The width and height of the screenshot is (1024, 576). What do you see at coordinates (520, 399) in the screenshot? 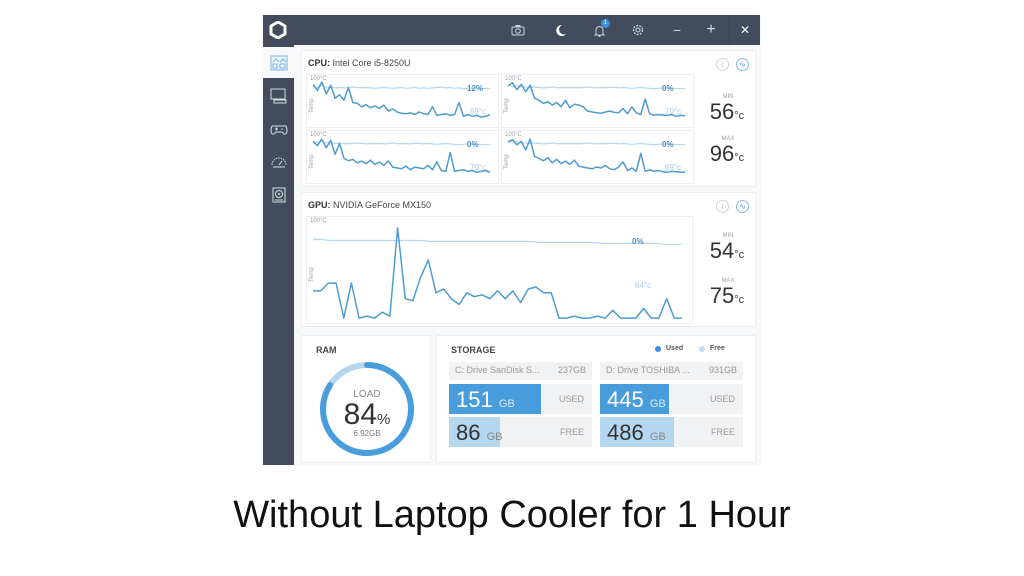
I see `drive-c-used-row: 151 GB USED` at bounding box center [520, 399].